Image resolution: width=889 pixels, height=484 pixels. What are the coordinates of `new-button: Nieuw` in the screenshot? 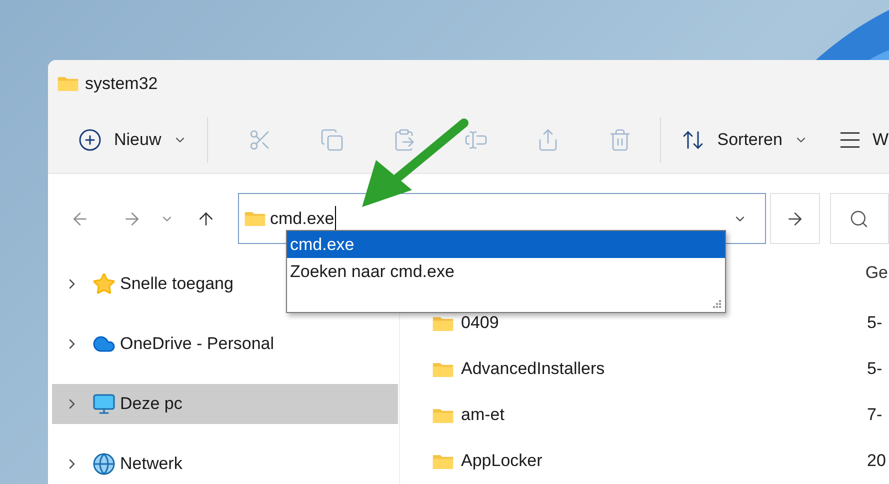 It's located at (133, 140).